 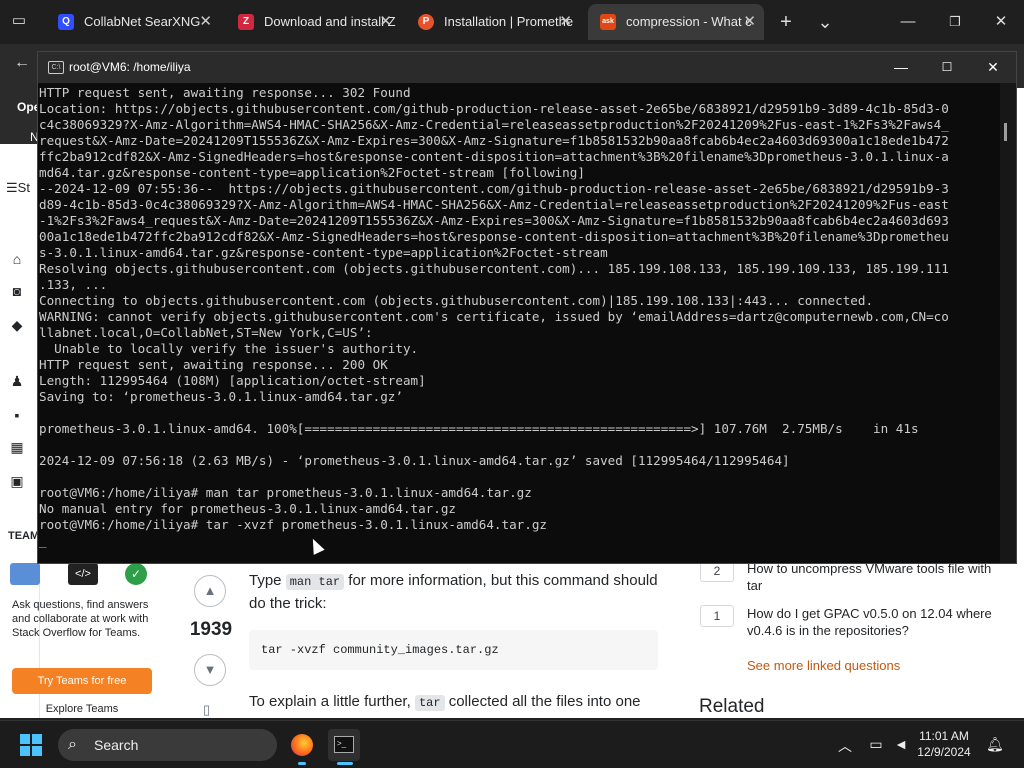 I want to click on app-active-indicator, so click(x=345, y=763).